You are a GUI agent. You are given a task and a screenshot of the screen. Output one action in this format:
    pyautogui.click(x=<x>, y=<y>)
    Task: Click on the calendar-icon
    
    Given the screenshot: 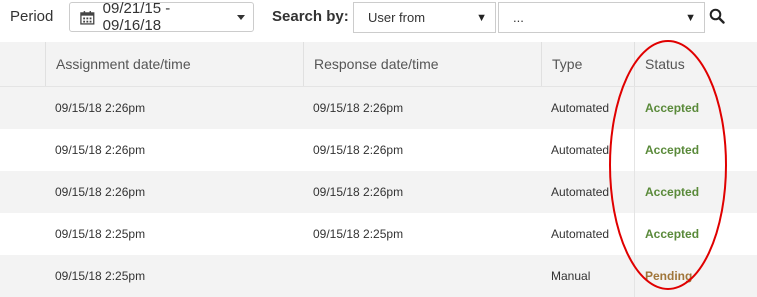 What is the action you would take?
    pyautogui.click(x=87, y=17)
    